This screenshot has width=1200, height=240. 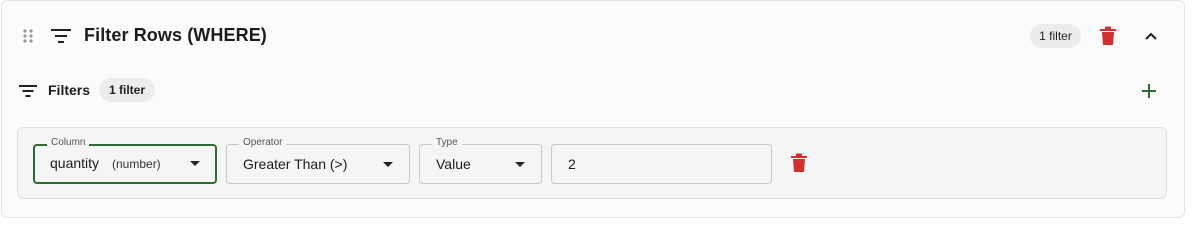 I want to click on value-input: 2, so click(x=661, y=164).